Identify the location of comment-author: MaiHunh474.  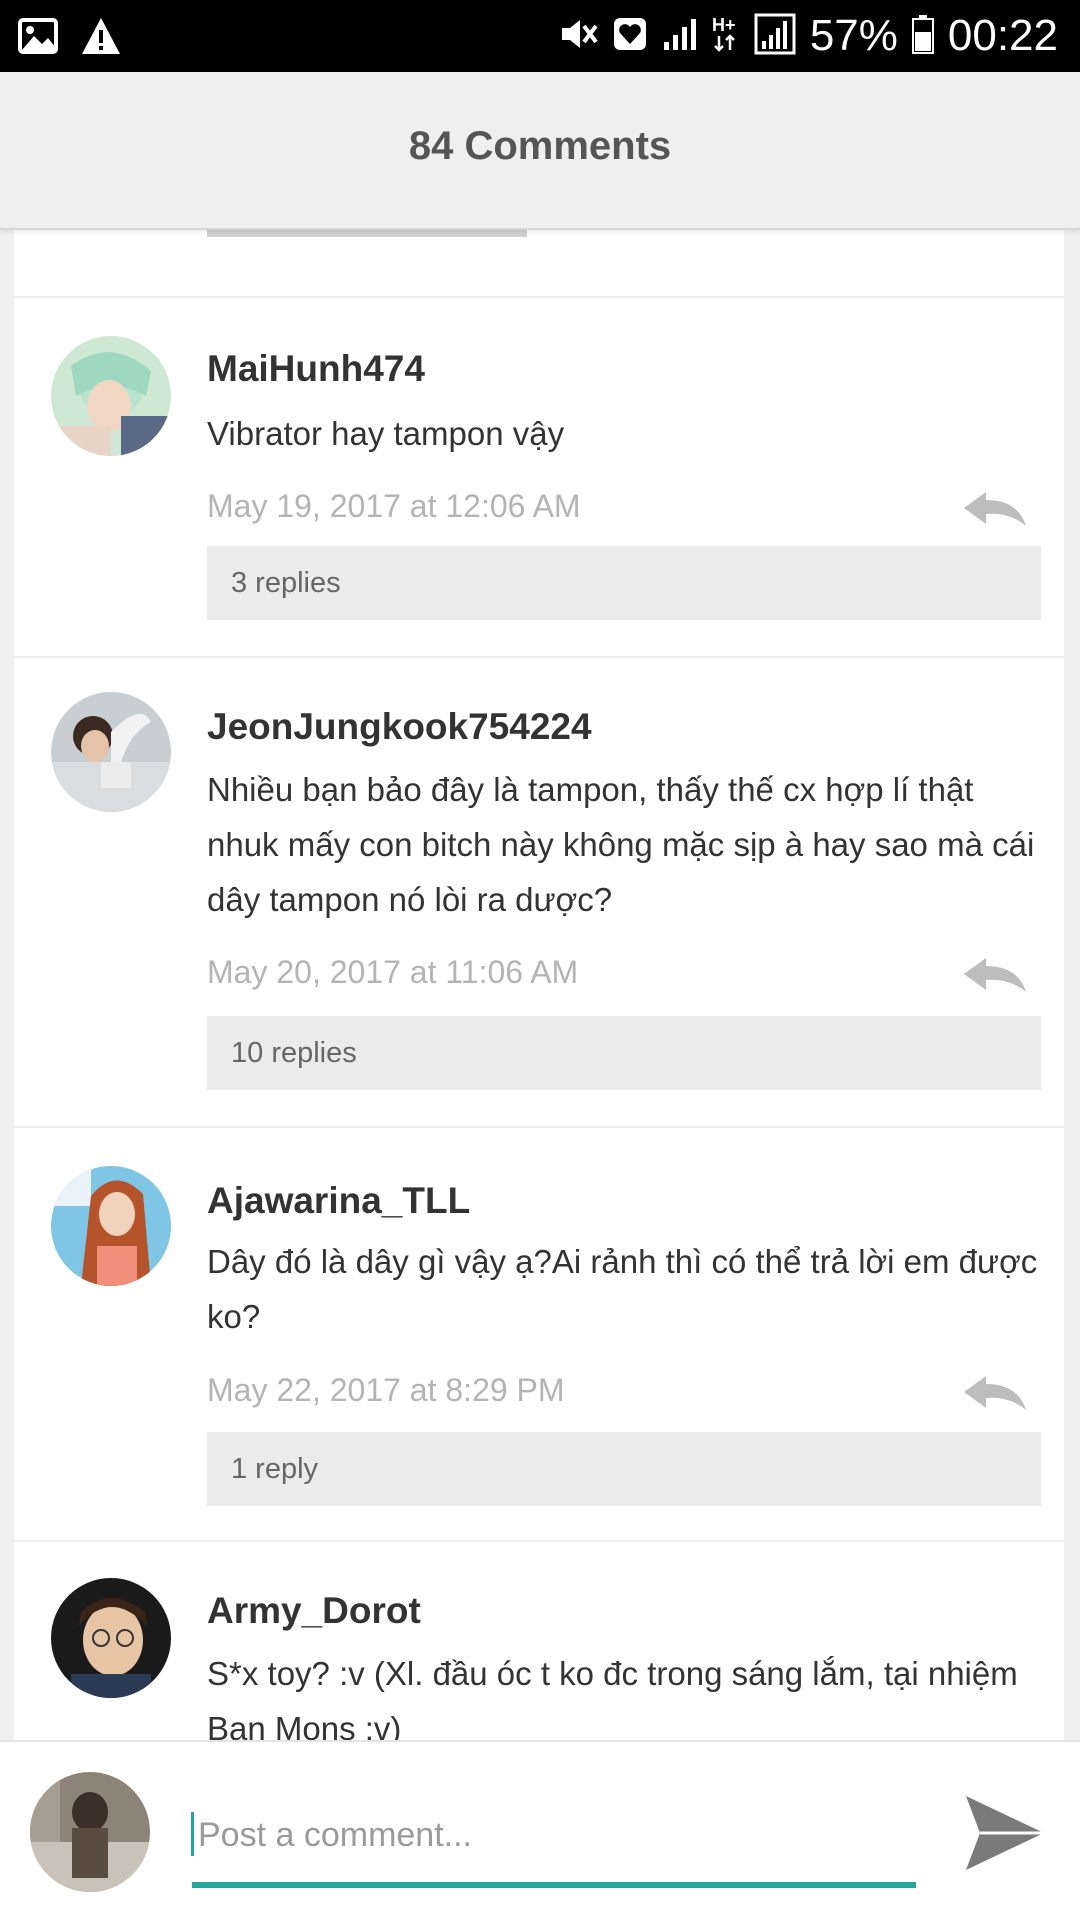
(316, 369).